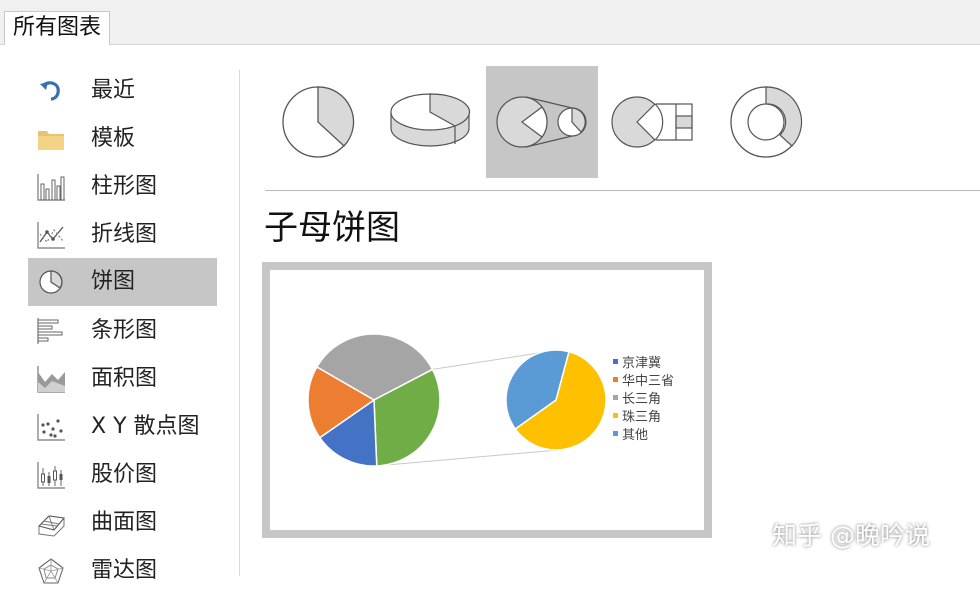  What do you see at coordinates (51, 282) in the screenshot?
I see `pie-chart-icon` at bounding box center [51, 282].